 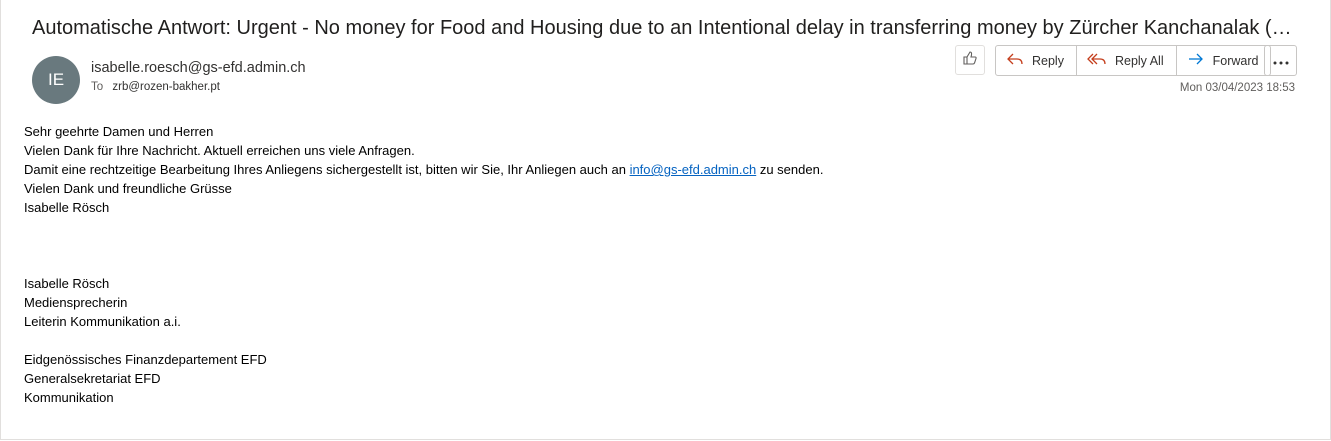 I want to click on forward-label: Forward, so click(x=1235, y=60).